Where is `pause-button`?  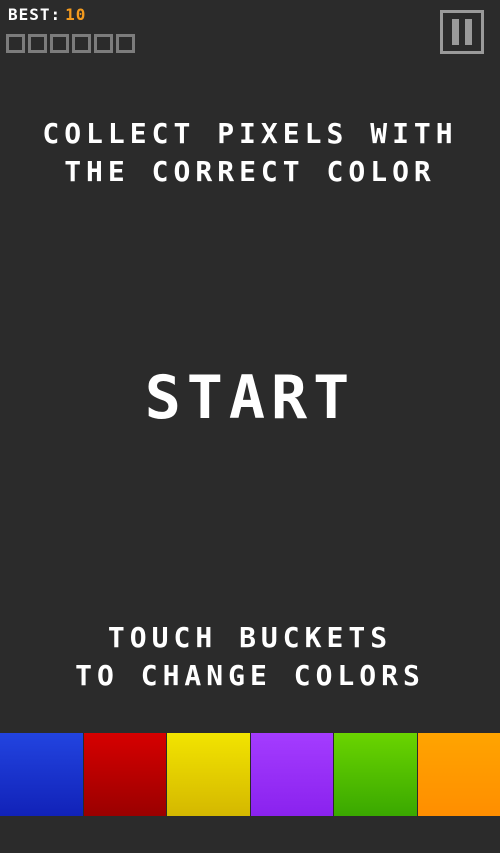 pause-button is located at coordinates (462, 32).